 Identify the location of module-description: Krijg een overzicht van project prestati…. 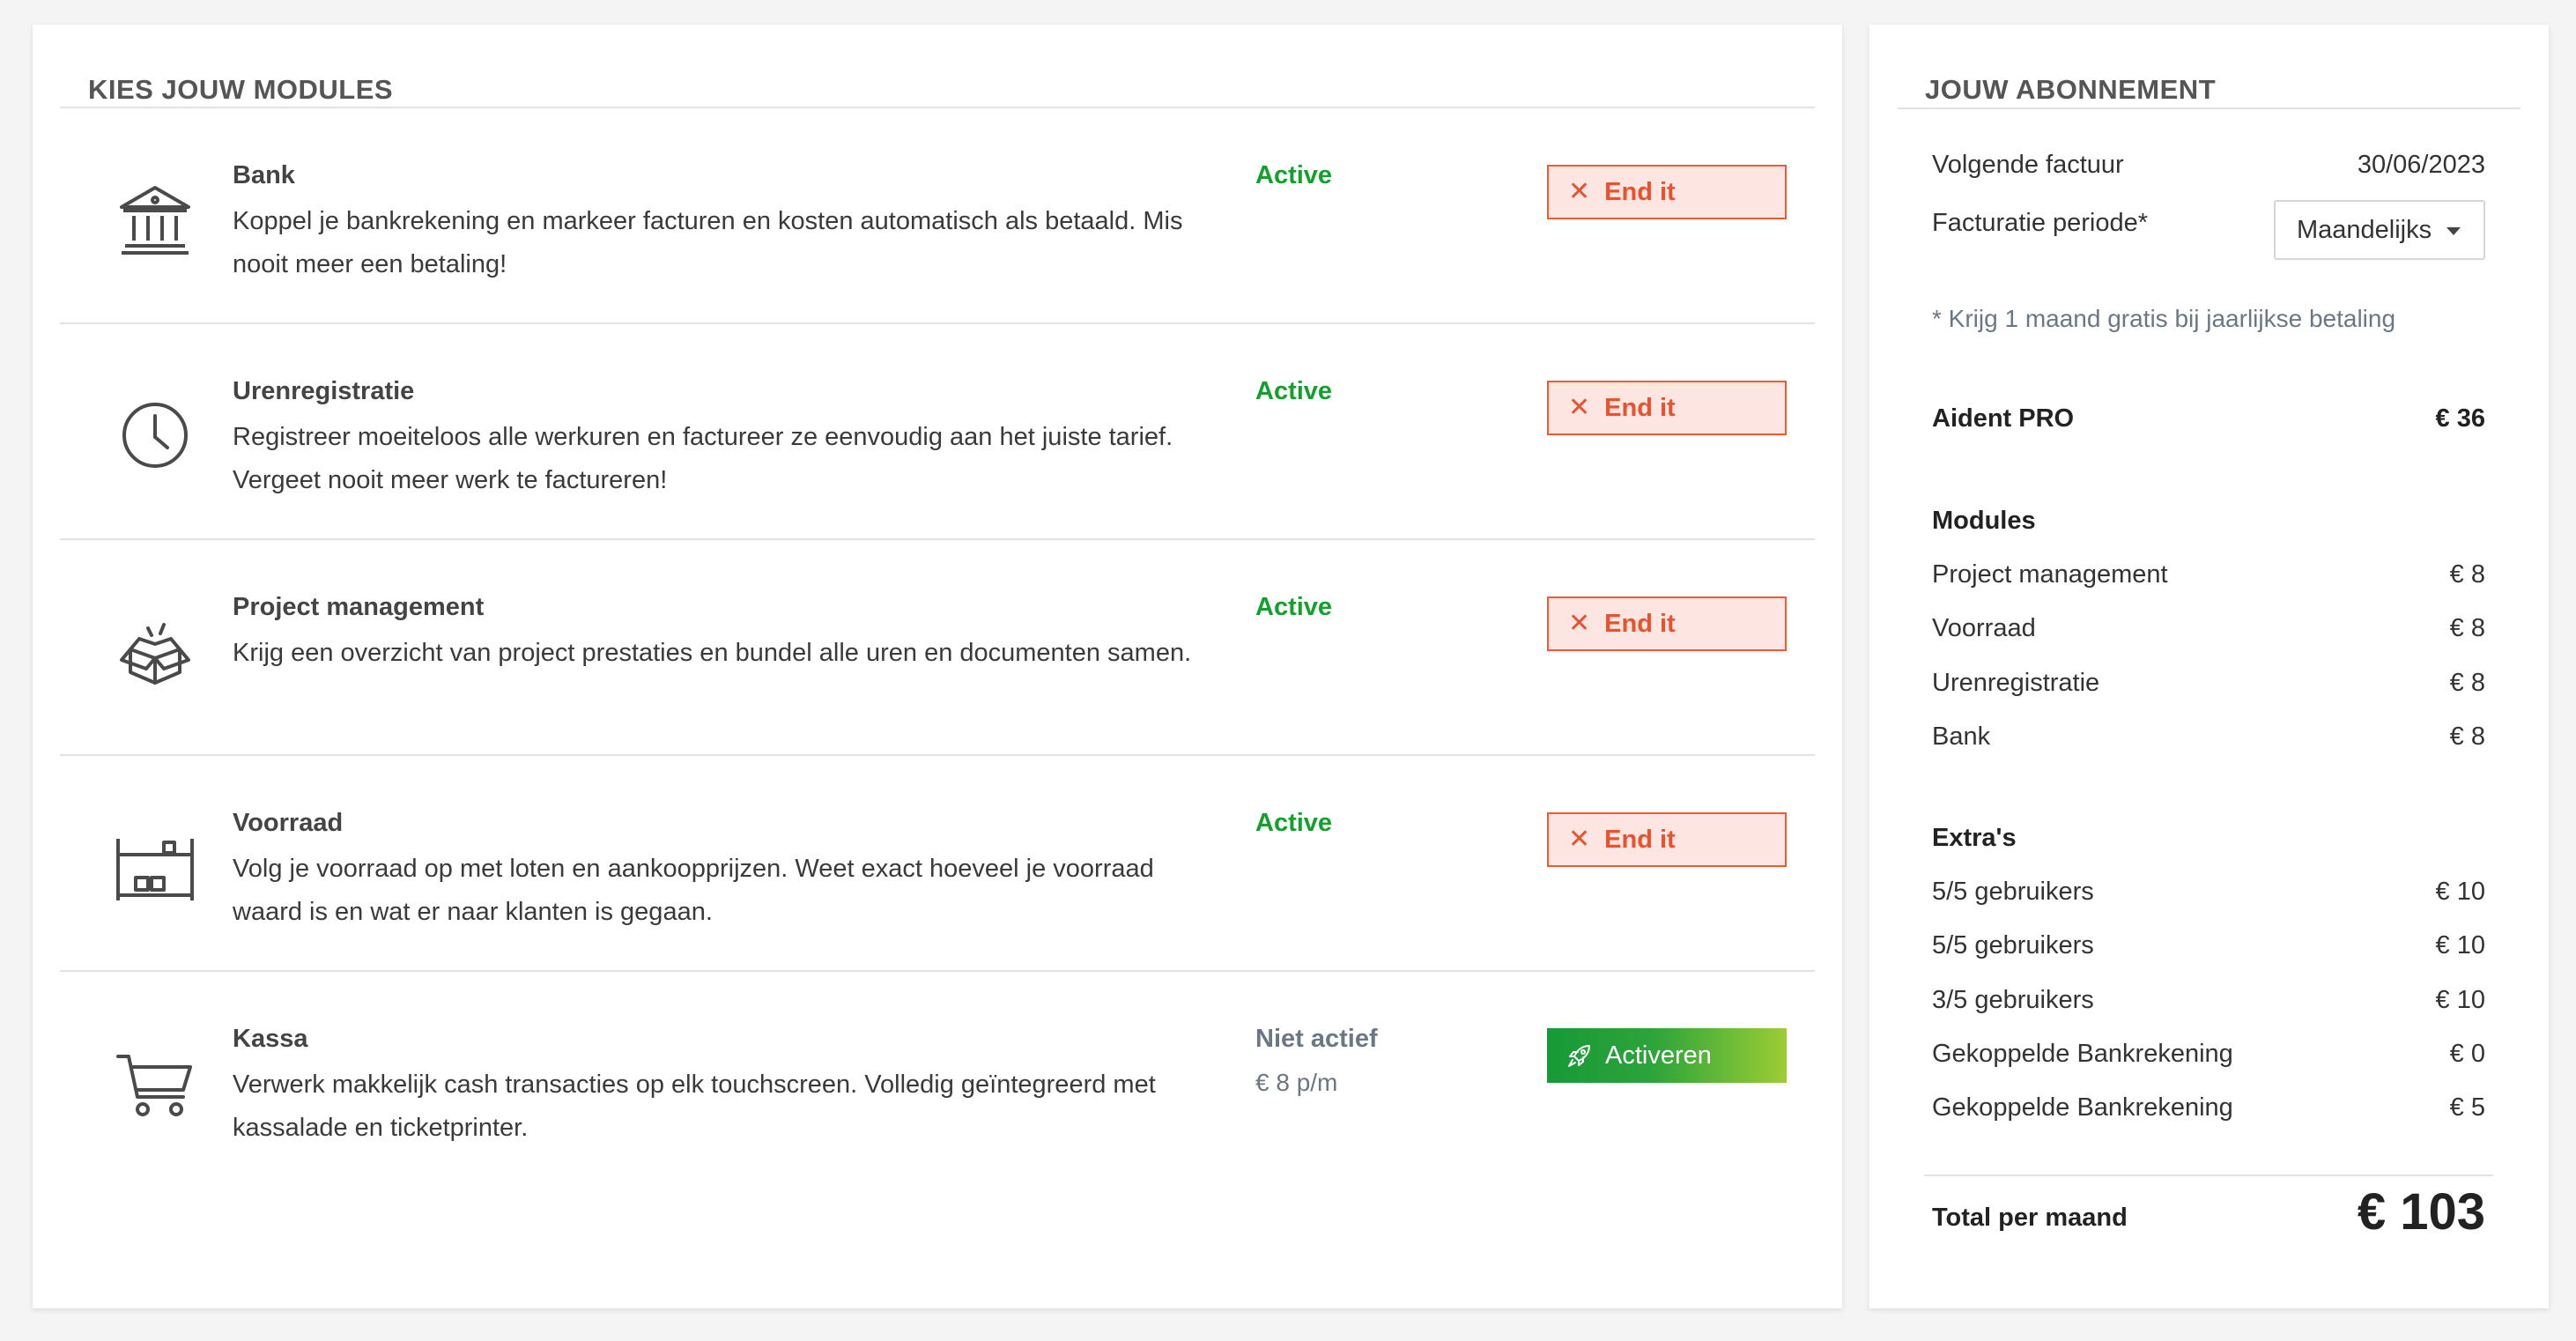
(712, 653).